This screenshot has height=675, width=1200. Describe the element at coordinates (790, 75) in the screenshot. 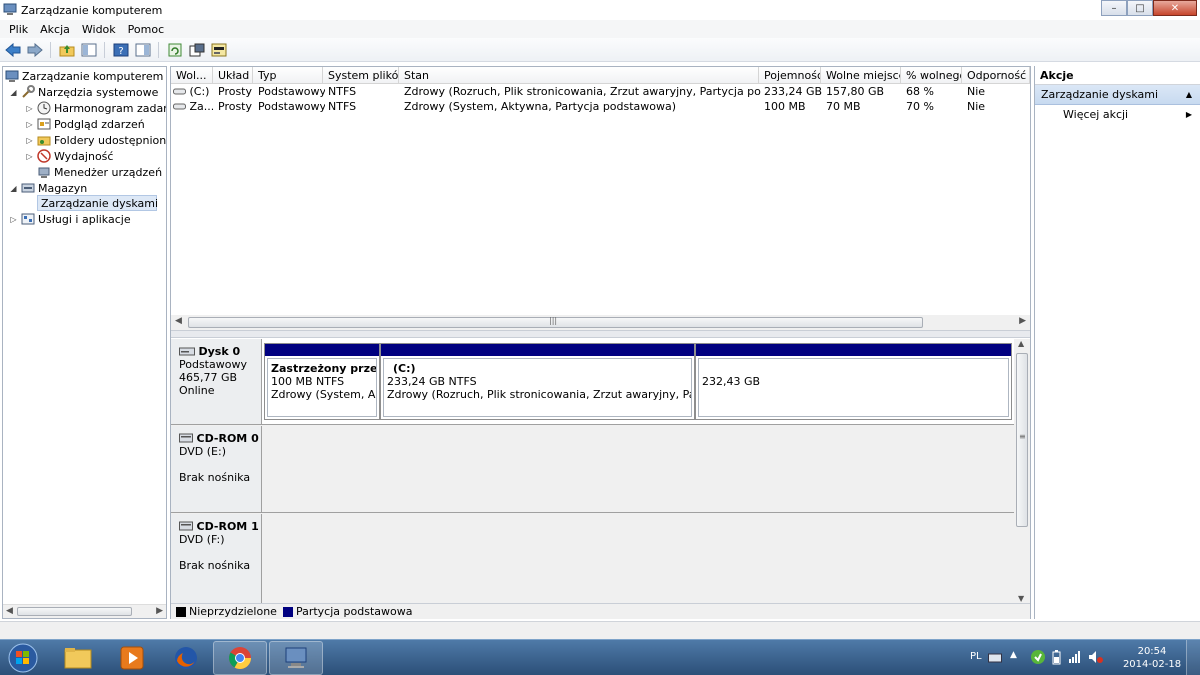

I see `column-header-capacity: Pojemność` at that location.